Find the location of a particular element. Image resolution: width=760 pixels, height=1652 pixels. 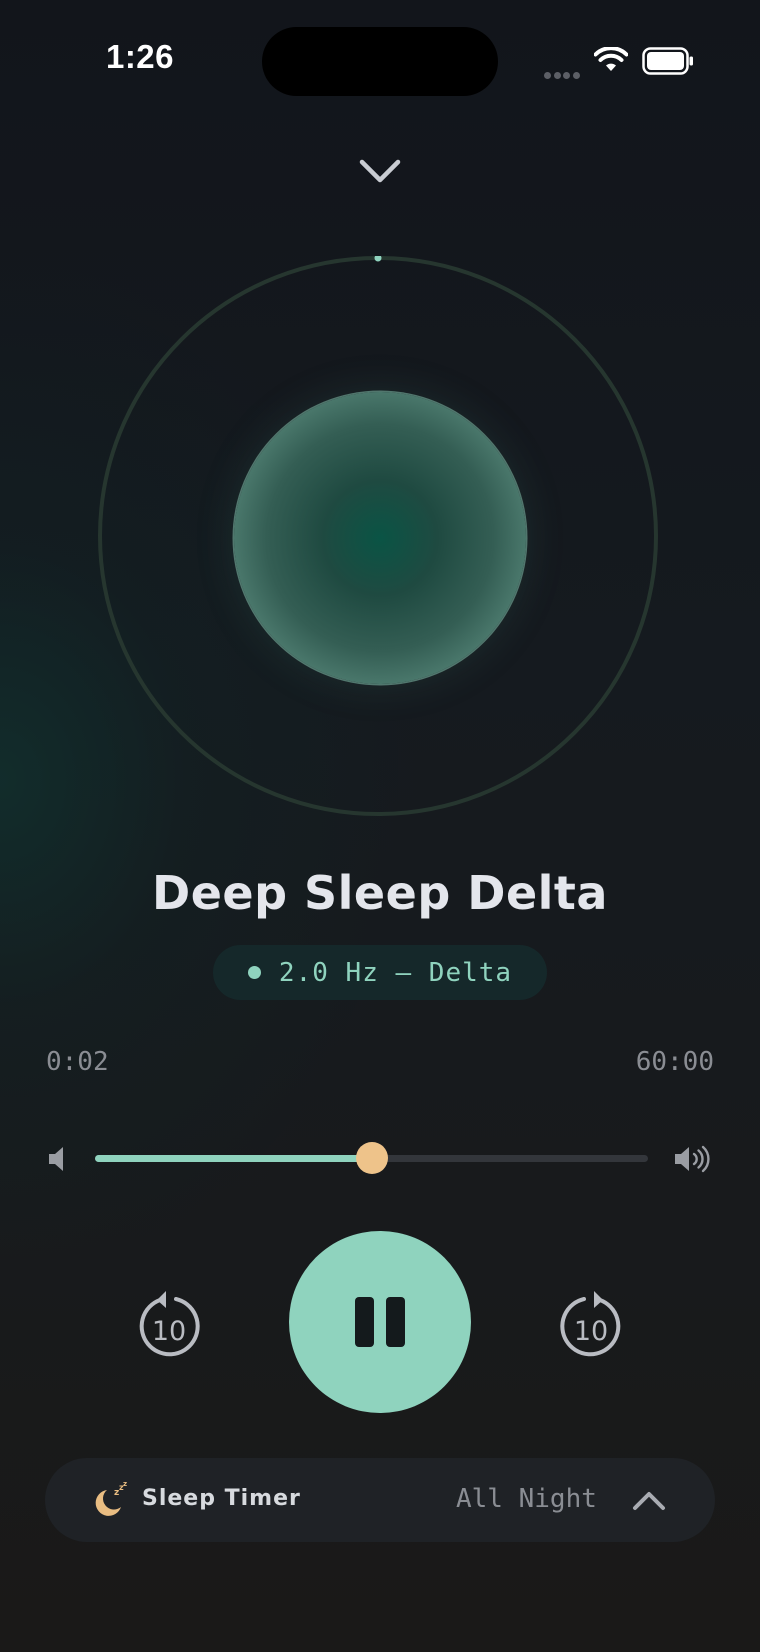

pause-button is located at coordinates (380, 1322).